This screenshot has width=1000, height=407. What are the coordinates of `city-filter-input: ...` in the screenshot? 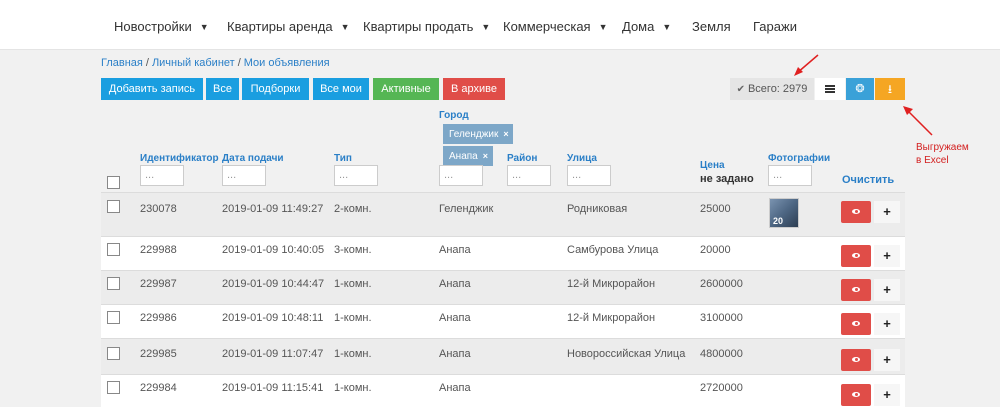 It's located at (461, 175).